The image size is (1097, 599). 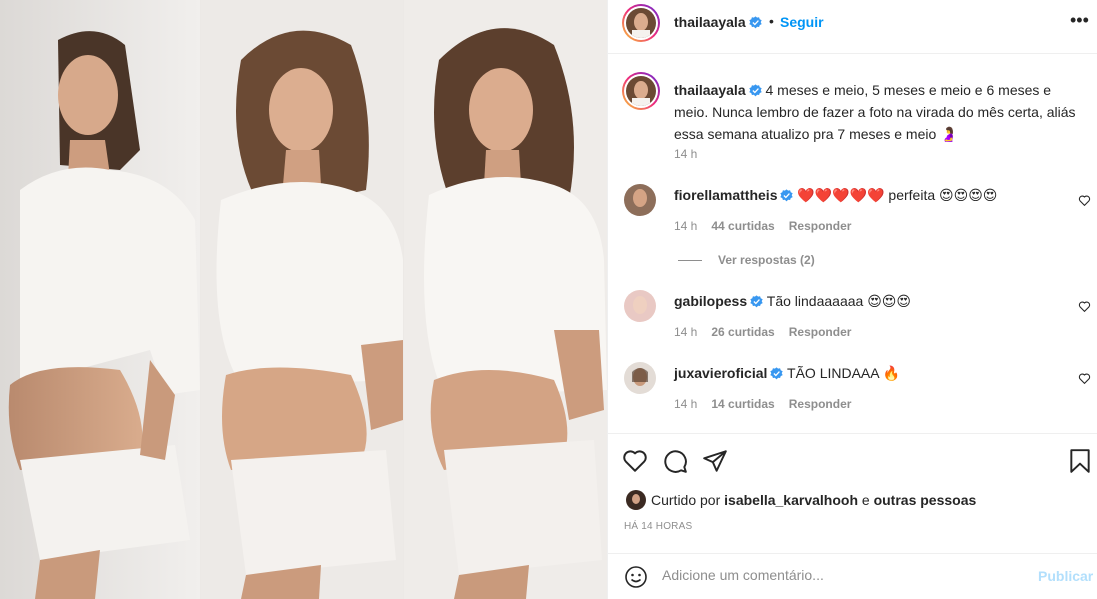 What do you see at coordinates (852, 53) in the screenshot?
I see `header-divider` at bounding box center [852, 53].